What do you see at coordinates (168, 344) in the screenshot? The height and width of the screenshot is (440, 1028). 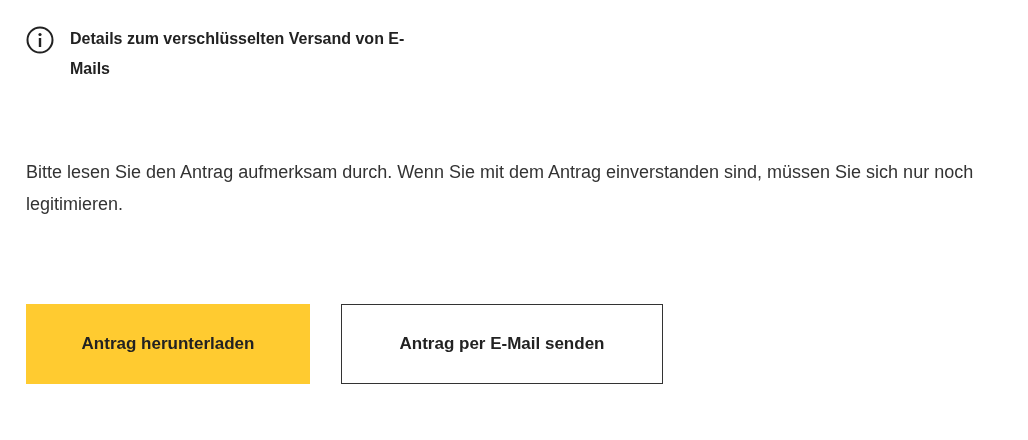 I see `download-button: Antrag herunterladen` at bounding box center [168, 344].